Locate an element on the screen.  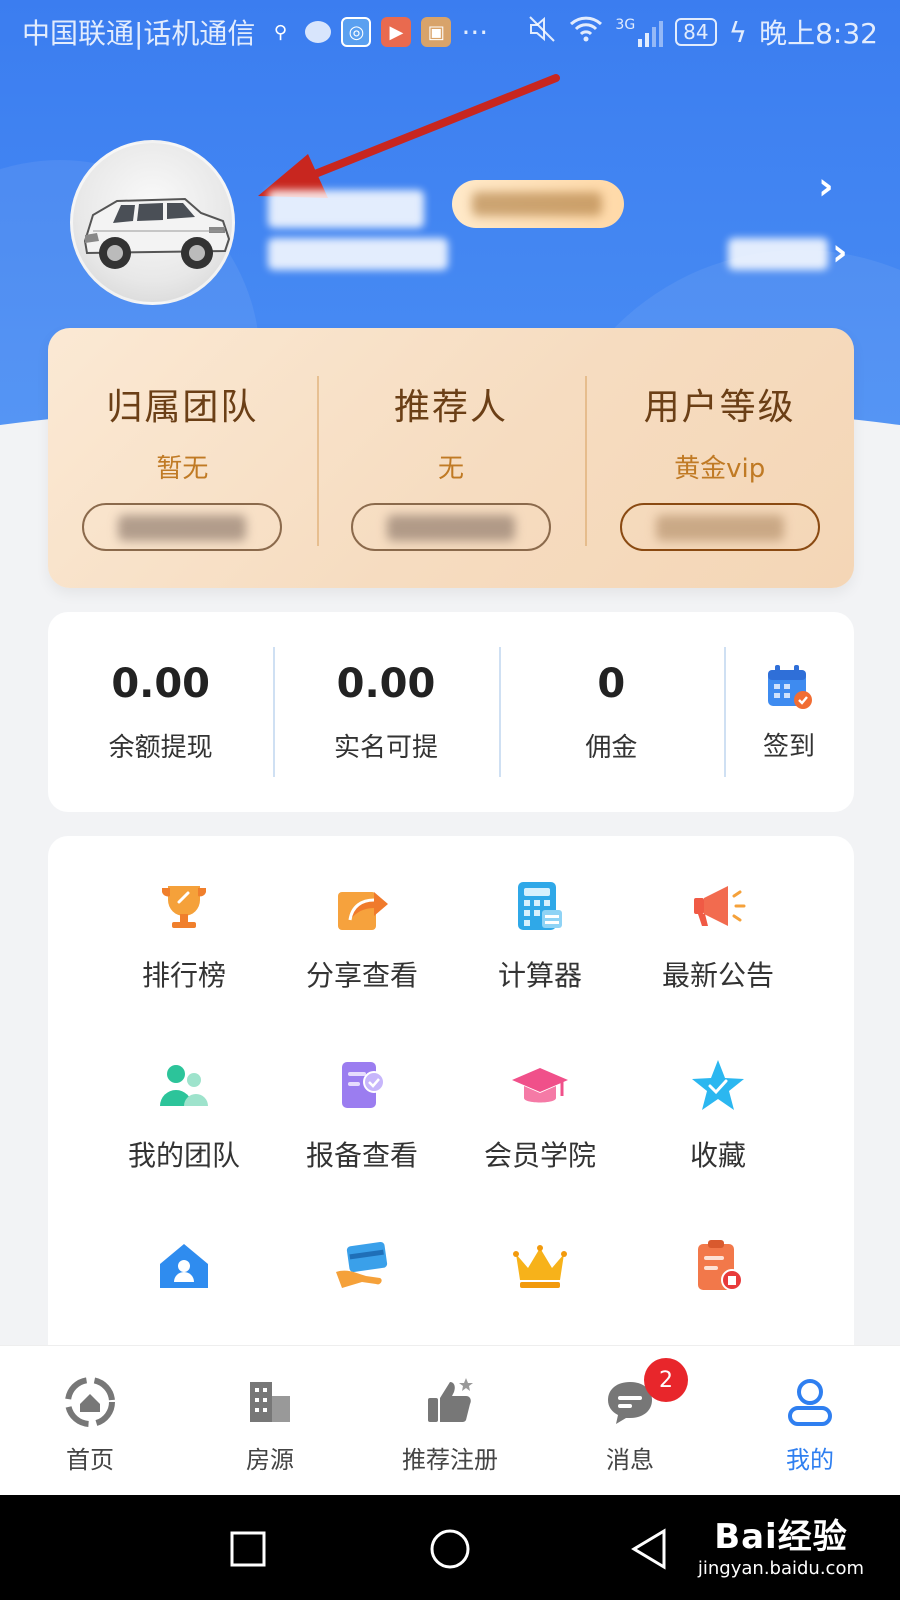
grid-label: 我的团队 is located at coordinates (183, 1155).